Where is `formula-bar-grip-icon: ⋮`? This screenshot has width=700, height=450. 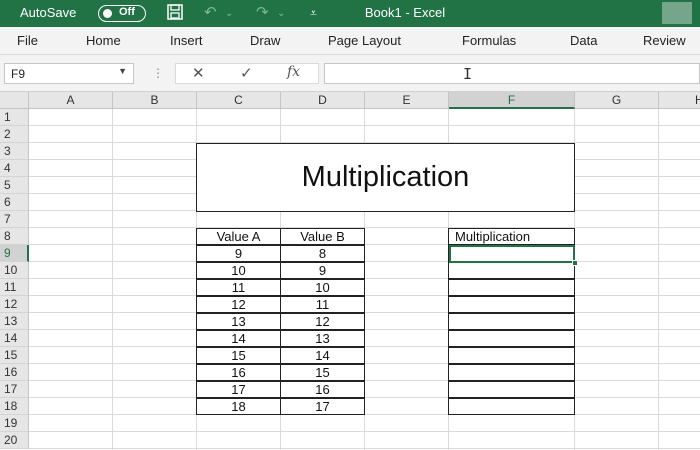 formula-bar-grip-icon: ⋮ is located at coordinates (158, 73).